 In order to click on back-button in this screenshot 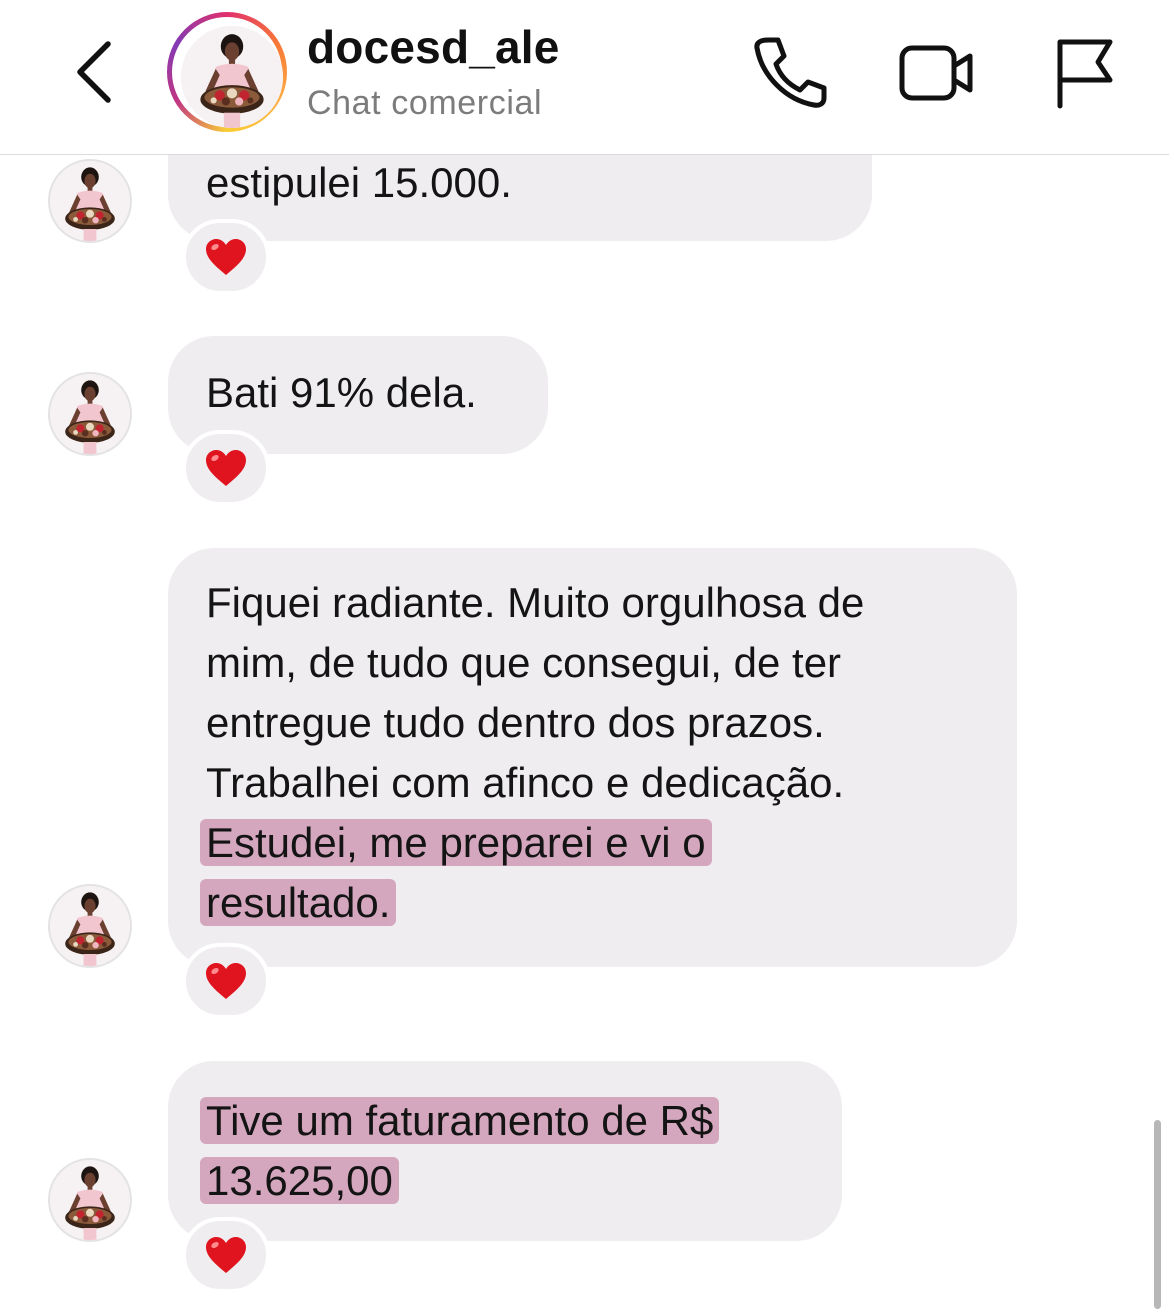, I will do `click(96, 72)`.